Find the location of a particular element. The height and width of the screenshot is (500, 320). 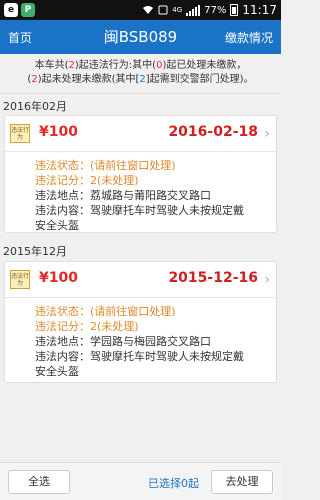

battery-icon is located at coordinates (234, 10).